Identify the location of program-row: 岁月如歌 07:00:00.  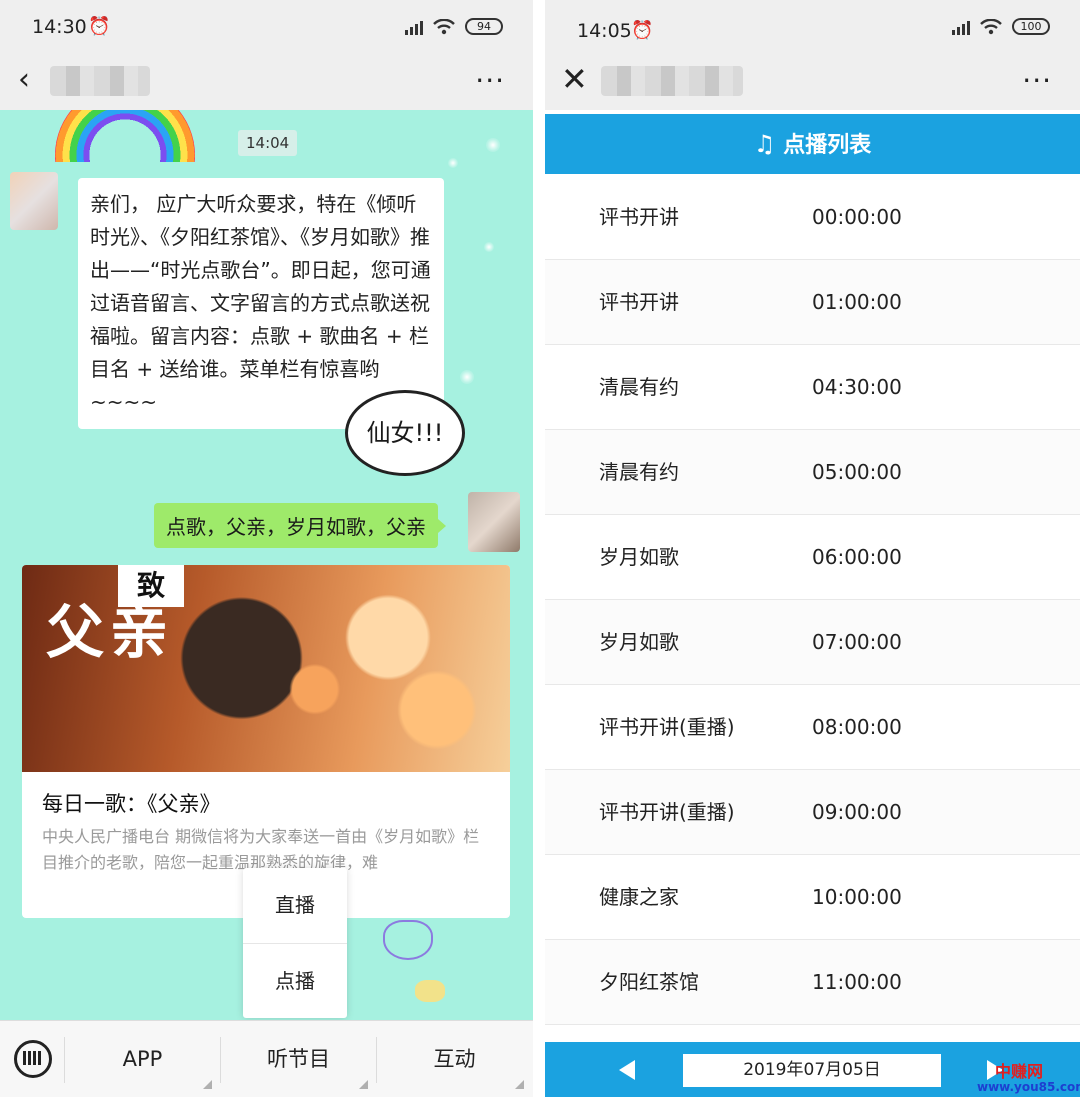
(812, 642).